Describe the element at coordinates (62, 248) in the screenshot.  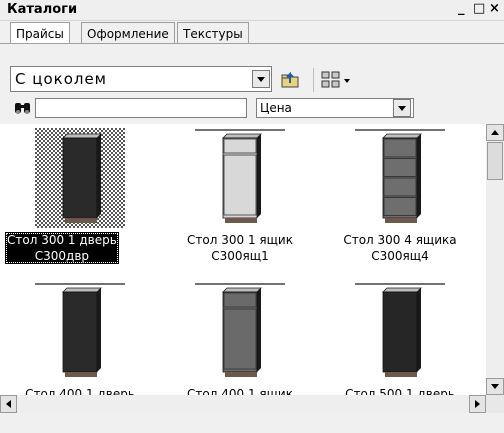
I see `catalog-item-caption: Стол 300 1 дверь С300двр` at that location.